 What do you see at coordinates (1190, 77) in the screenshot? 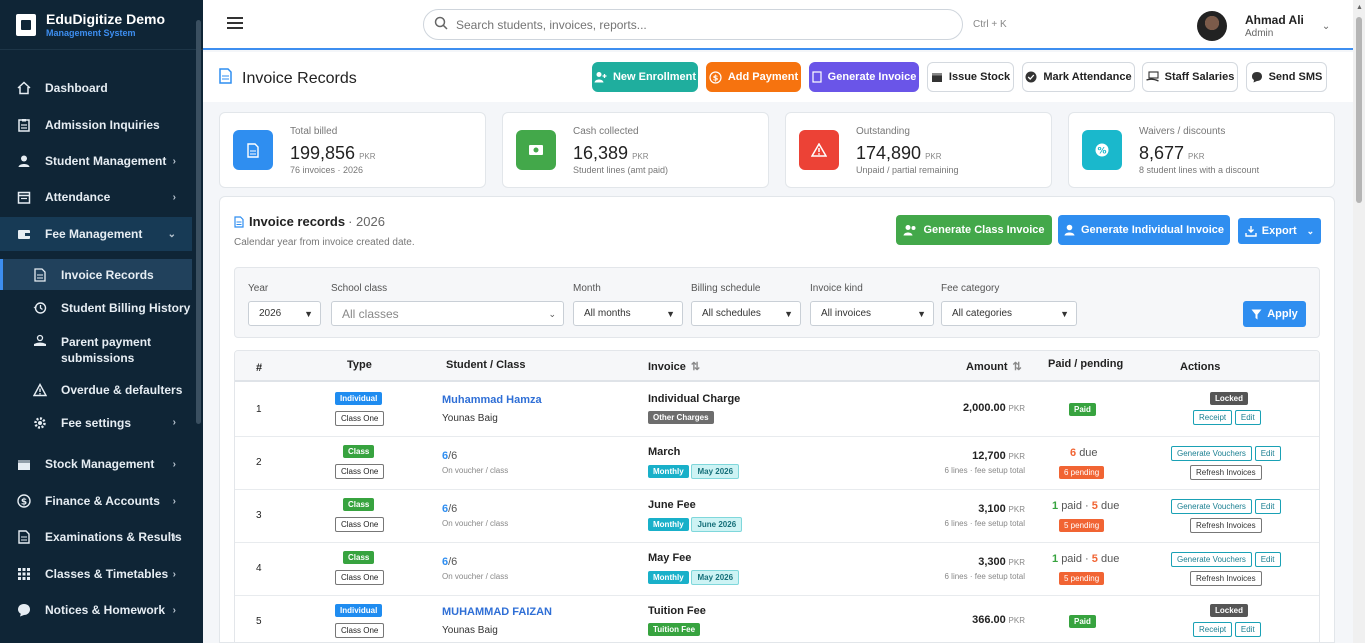
I see `staff-salaries-button: Staff Salaries` at bounding box center [1190, 77].